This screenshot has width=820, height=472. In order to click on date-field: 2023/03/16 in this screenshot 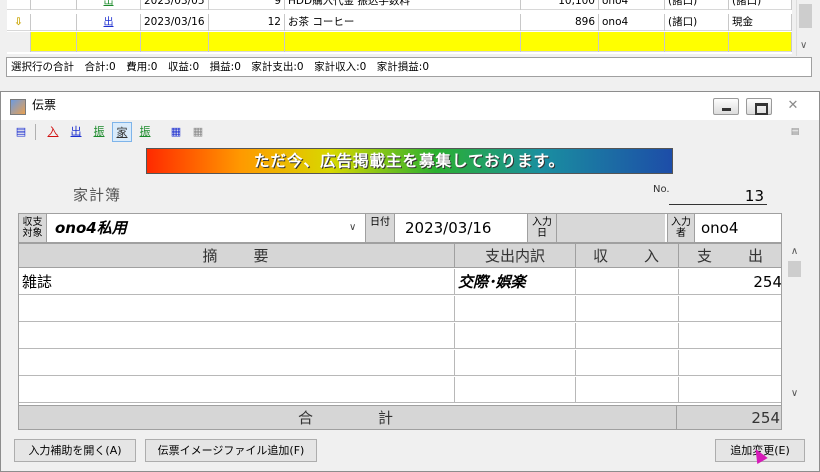, I will do `click(463, 228)`.